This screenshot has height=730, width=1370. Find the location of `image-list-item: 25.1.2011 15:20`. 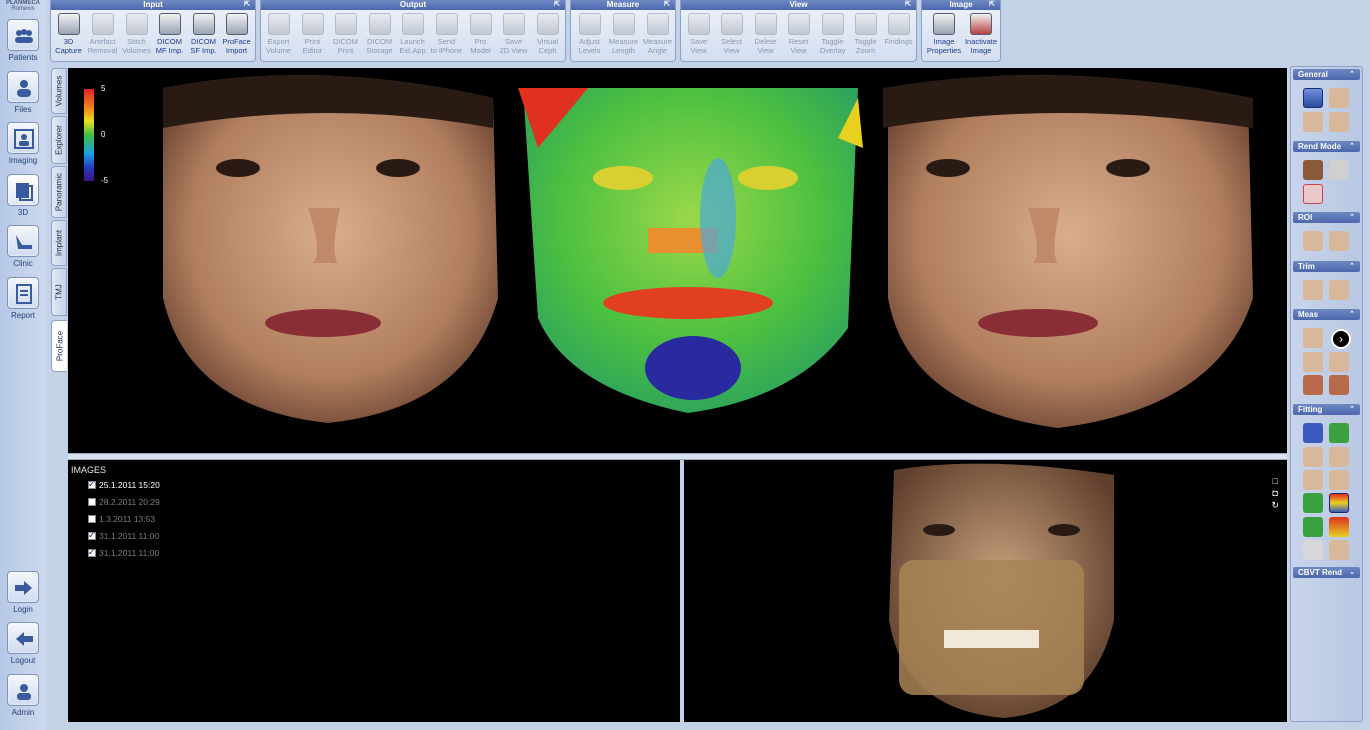

image-list-item: 25.1.2011 15:20 is located at coordinates (124, 485).